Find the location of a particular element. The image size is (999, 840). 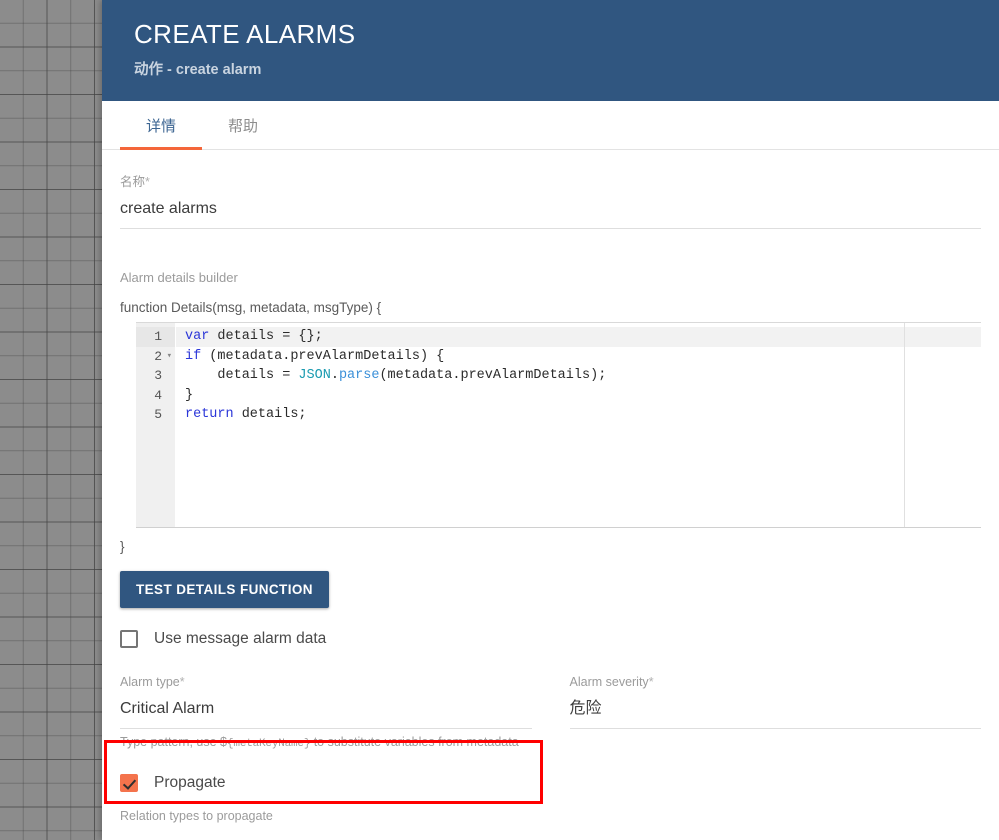

name-field-block: 名称* create alarms is located at coordinates (550, 189).